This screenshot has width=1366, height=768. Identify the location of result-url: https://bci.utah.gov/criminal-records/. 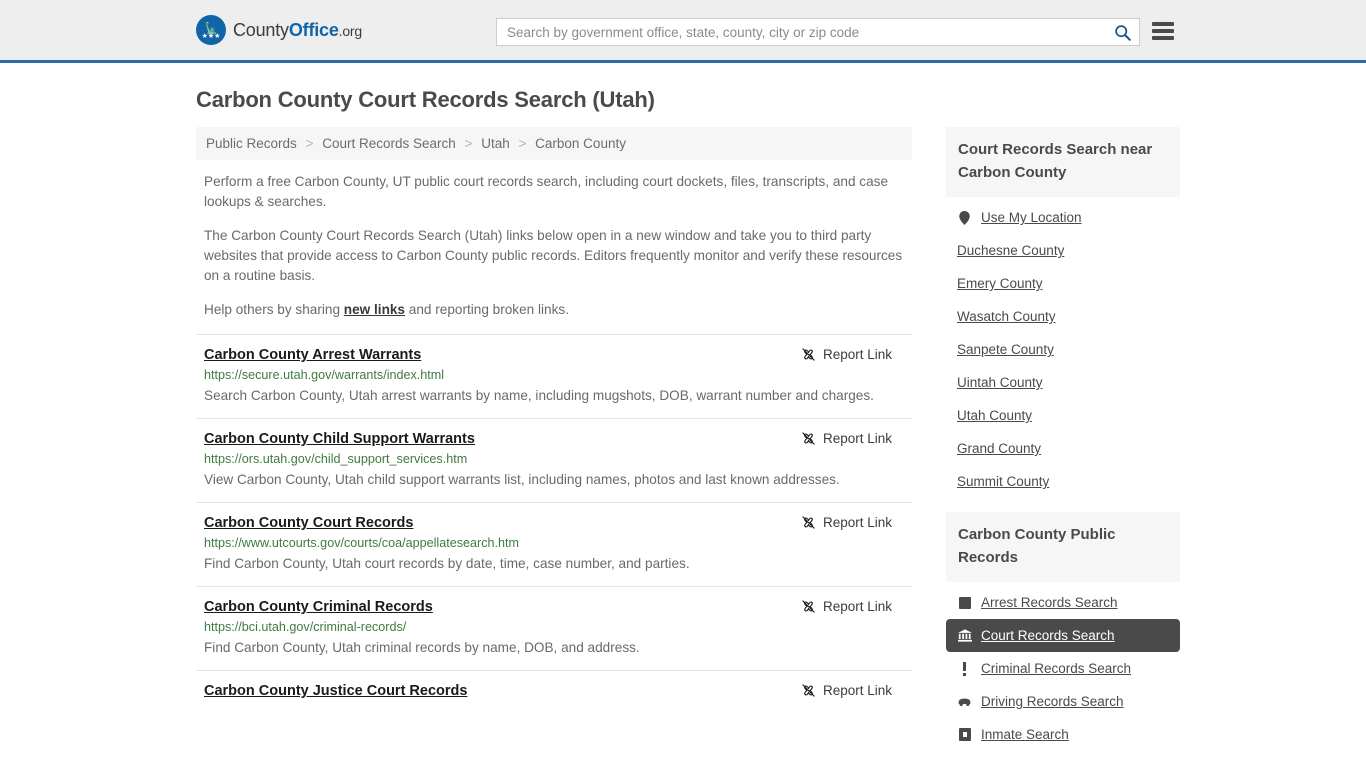
(305, 627).